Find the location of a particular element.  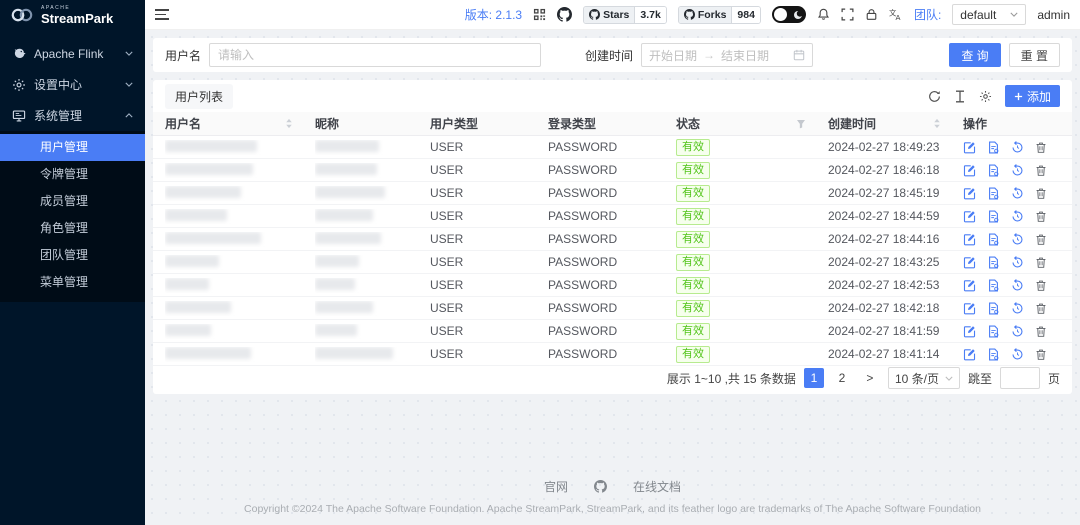

logo-title: StreamPark is located at coordinates (77, 18).